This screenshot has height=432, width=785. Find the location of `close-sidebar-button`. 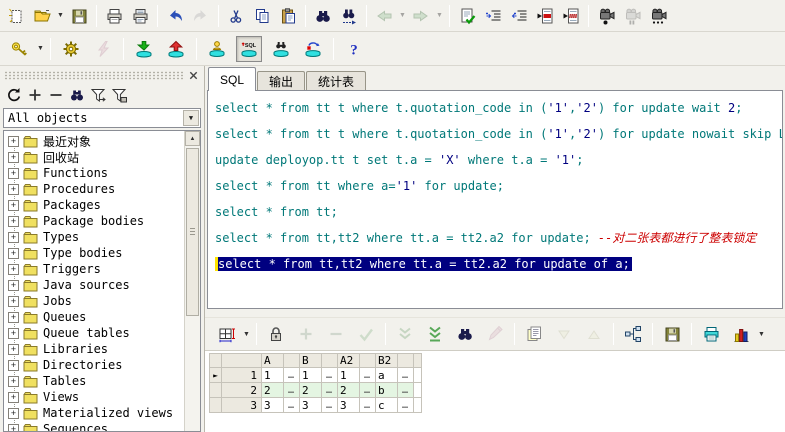

close-sidebar-button is located at coordinates (193, 75).